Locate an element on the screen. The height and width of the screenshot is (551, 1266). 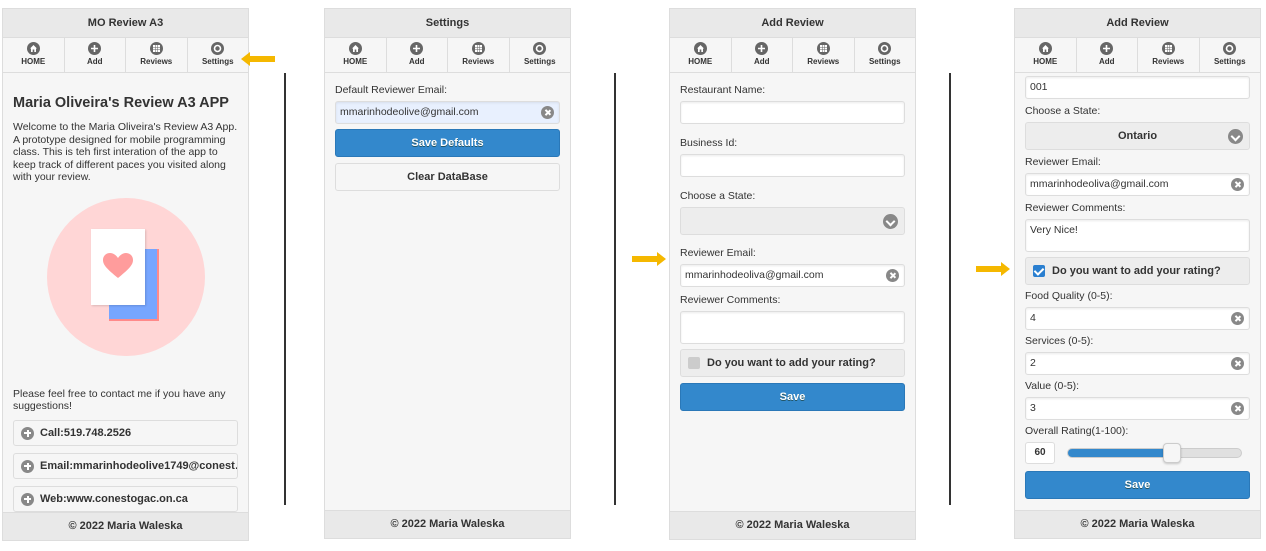
default-email-value: mmarinhodeolive@gmail.com is located at coordinates (409, 112).